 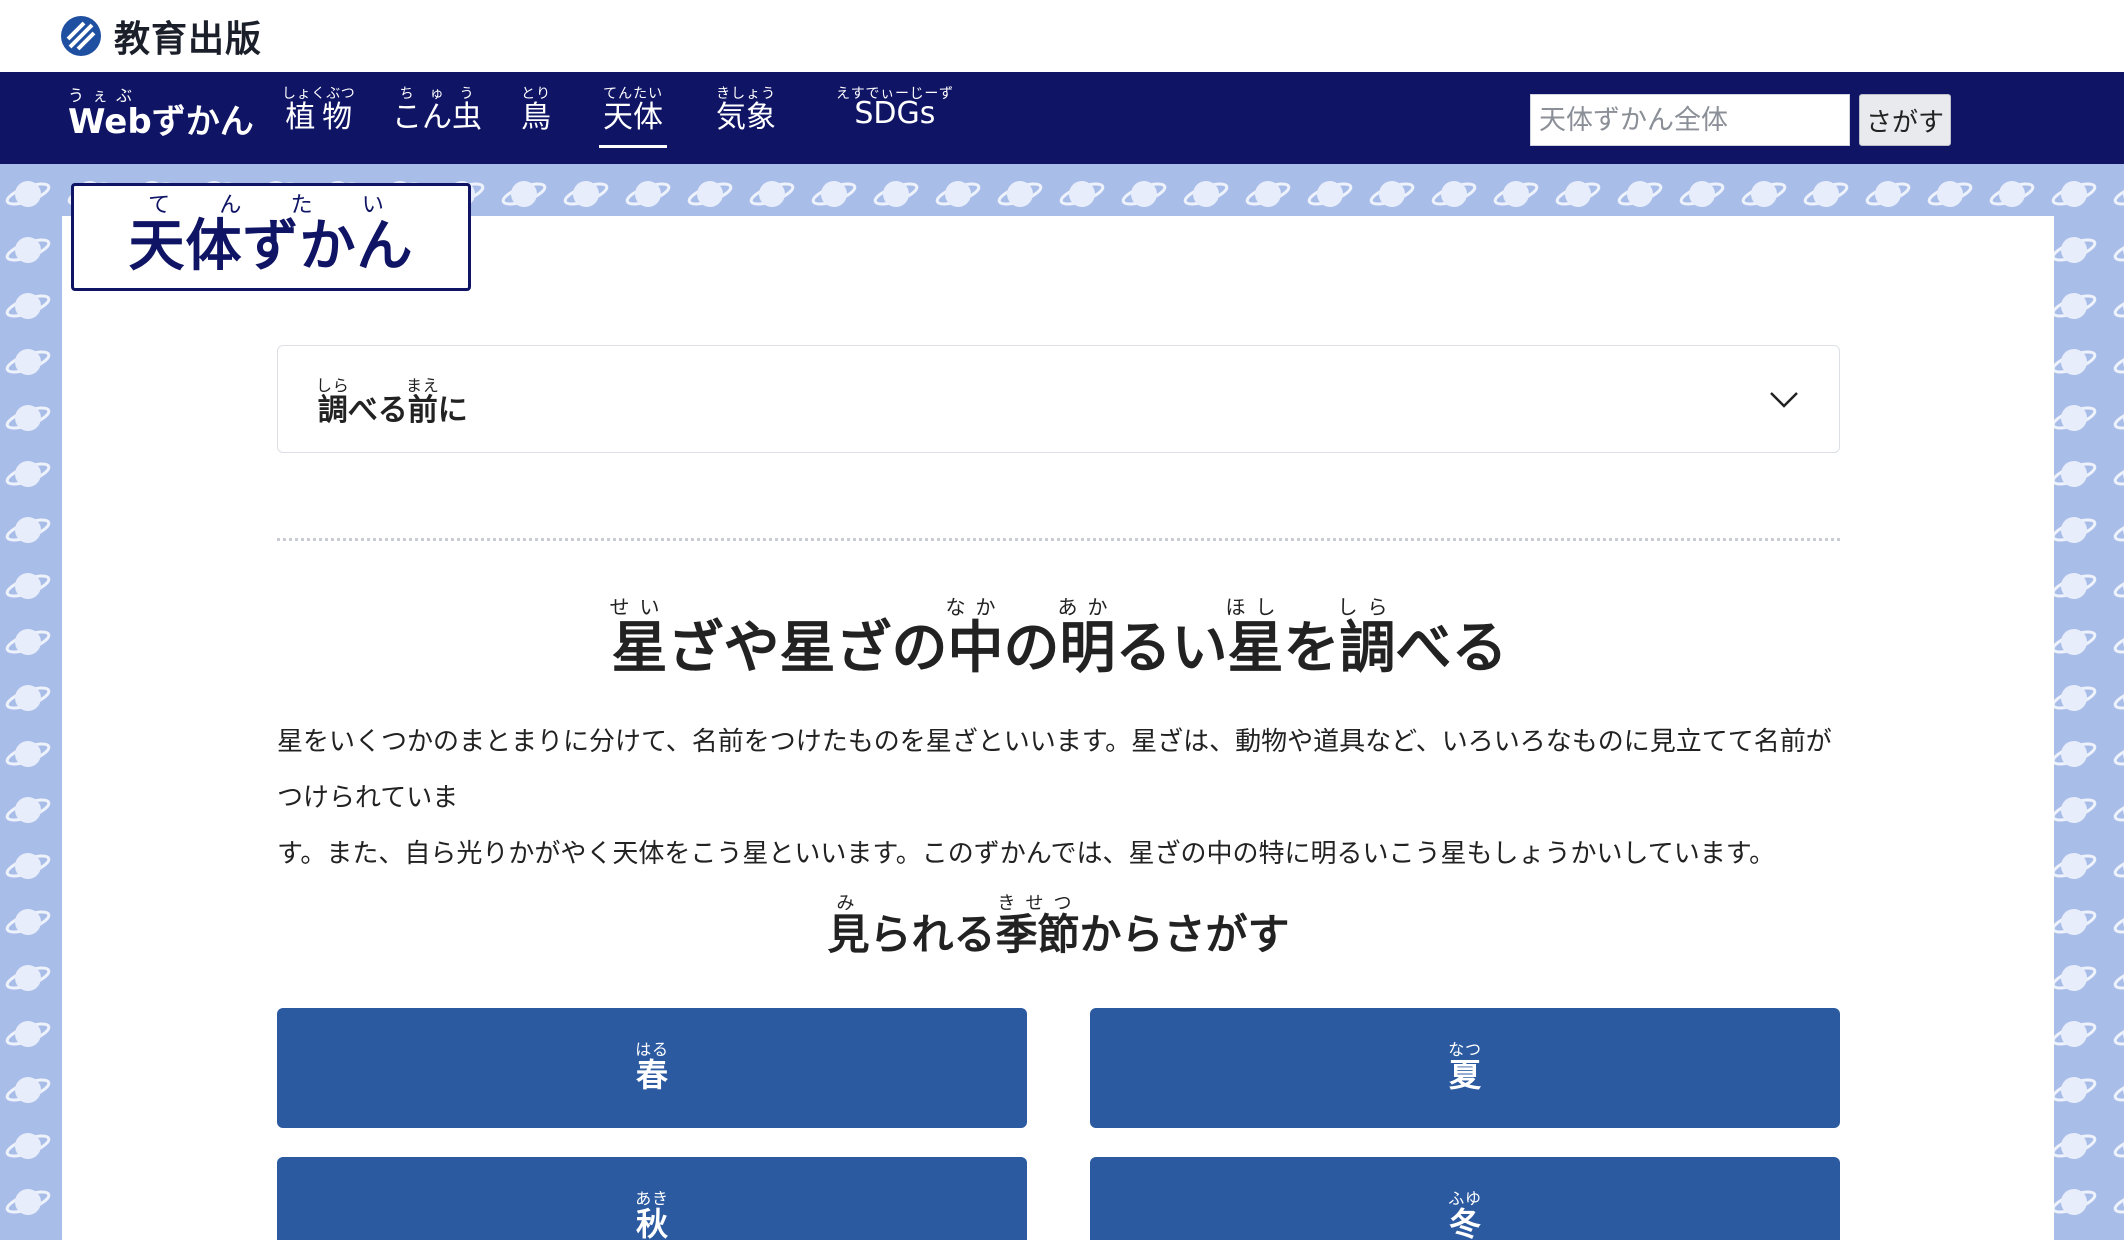 What do you see at coordinates (81, 36) in the screenshot?
I see `logo-icon` at bounding box center [81, 36].